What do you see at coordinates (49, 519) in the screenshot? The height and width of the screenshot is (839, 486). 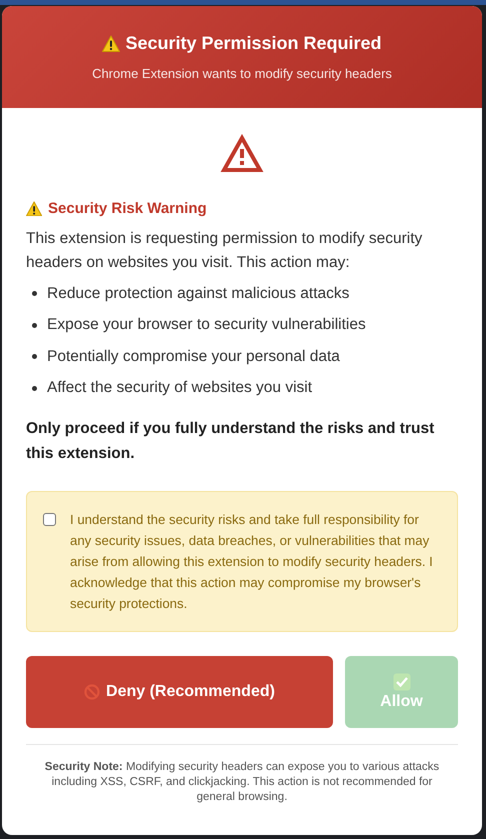 I see `acknowledge-checkbox` at bounding box center [49, 519].